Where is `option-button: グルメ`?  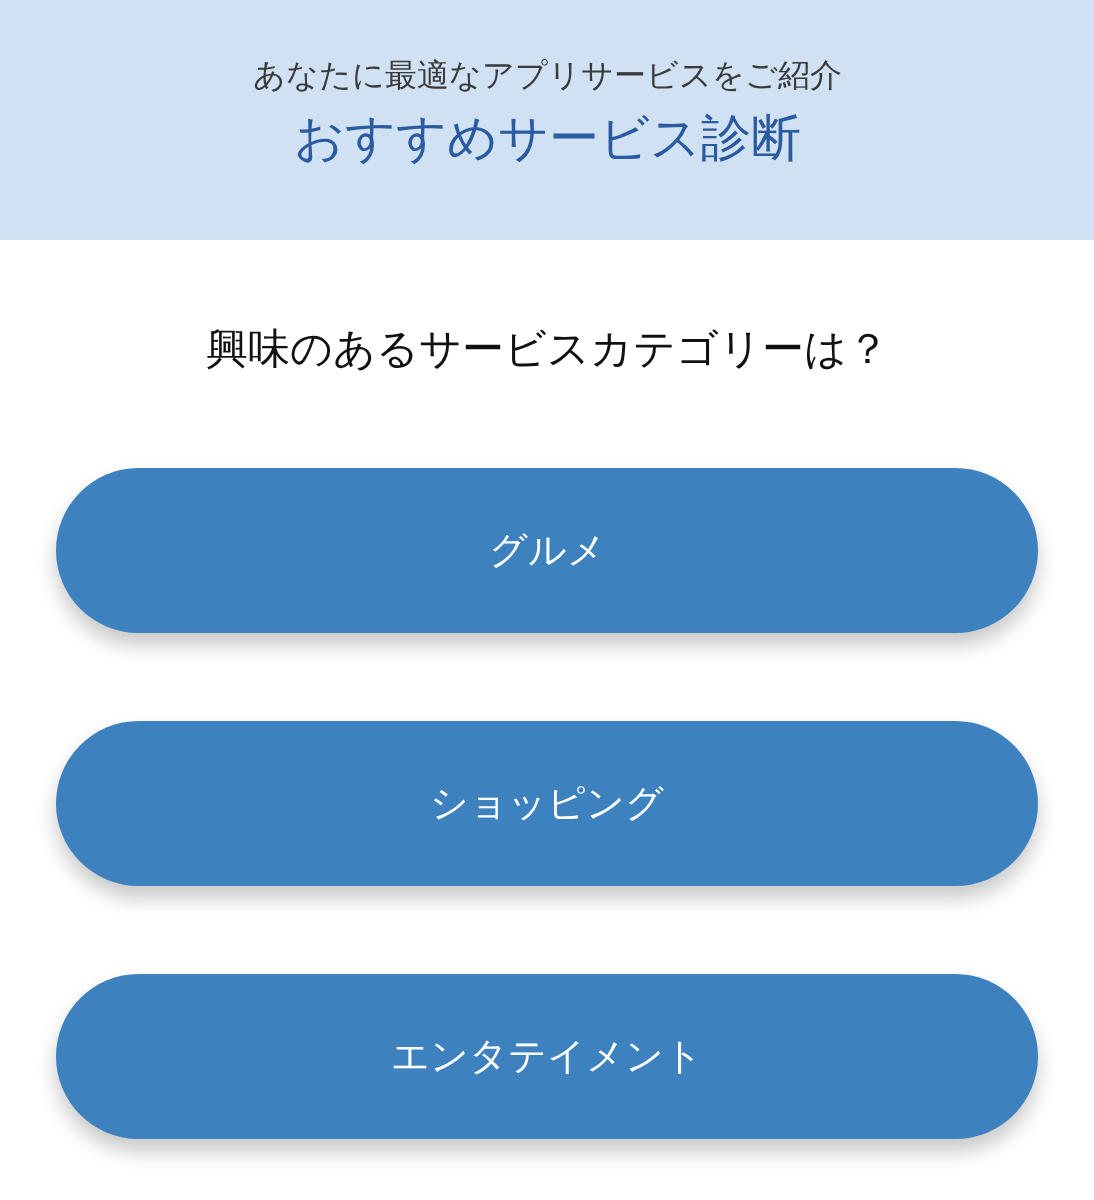
option-button: グルメ is located at coordinates (547, 551).